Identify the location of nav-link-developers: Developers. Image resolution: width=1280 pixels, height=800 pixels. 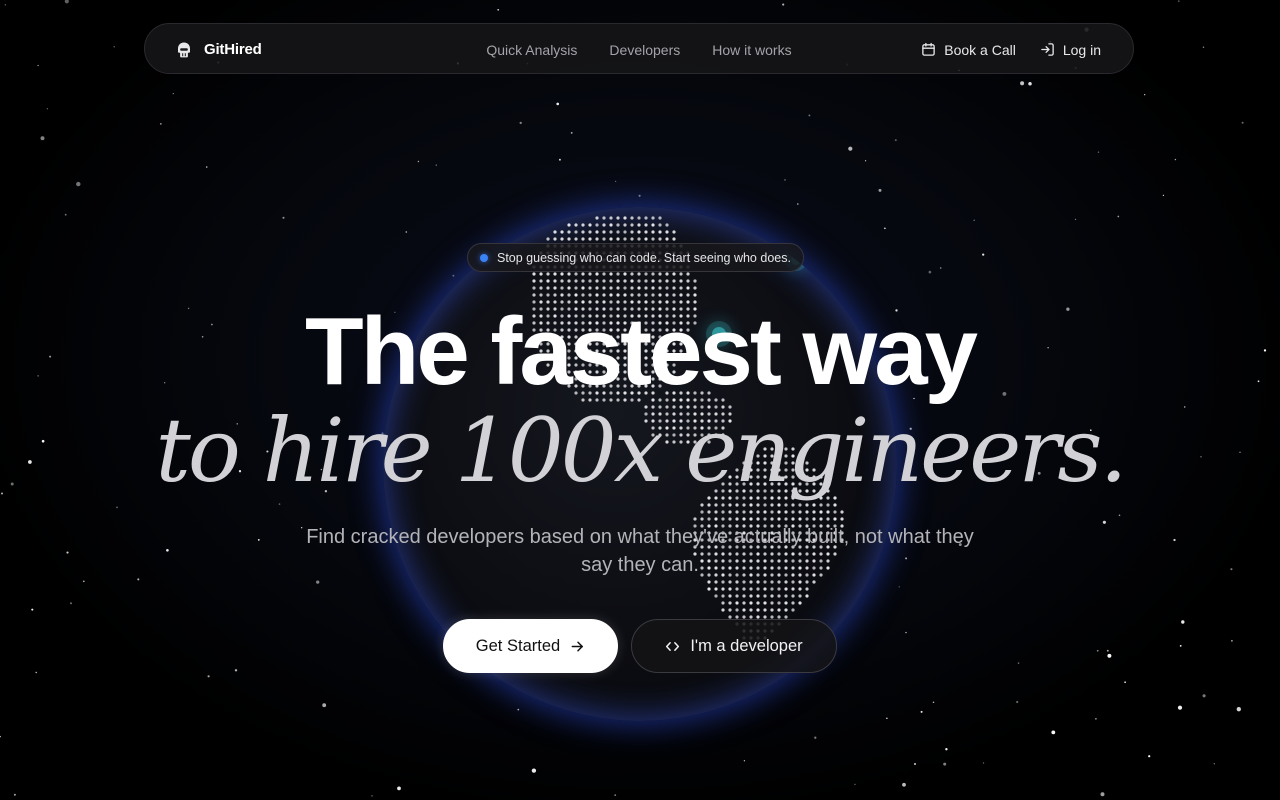
(644, 50).